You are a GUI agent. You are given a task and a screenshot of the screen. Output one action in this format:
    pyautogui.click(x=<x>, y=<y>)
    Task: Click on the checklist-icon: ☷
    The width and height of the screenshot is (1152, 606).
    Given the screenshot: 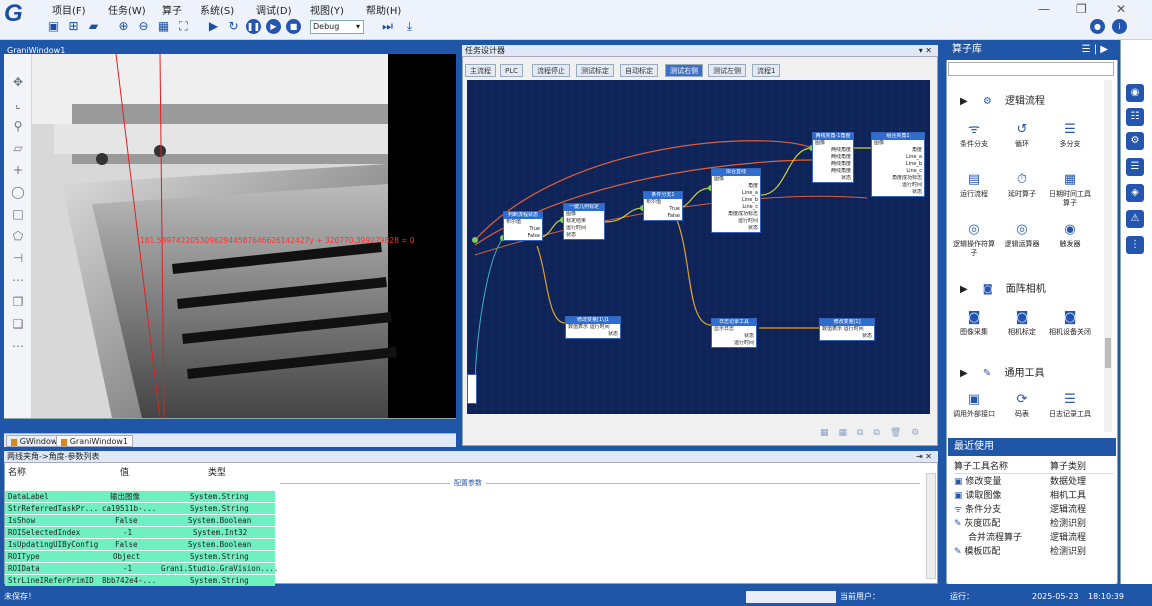 What is the action you would take?
    pyautogui.click(x=1135, y=117)
    